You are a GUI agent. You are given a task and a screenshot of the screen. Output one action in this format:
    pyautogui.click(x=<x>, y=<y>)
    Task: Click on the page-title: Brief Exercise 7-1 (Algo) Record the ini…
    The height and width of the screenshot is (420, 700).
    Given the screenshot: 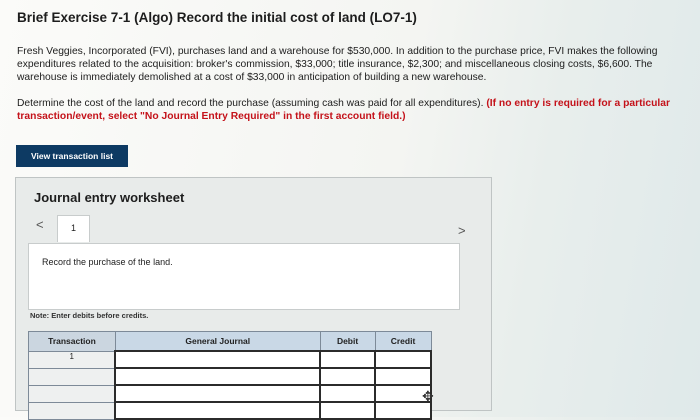 What is the action you would take?
    pyautogui.click(x=217, y=17)
    